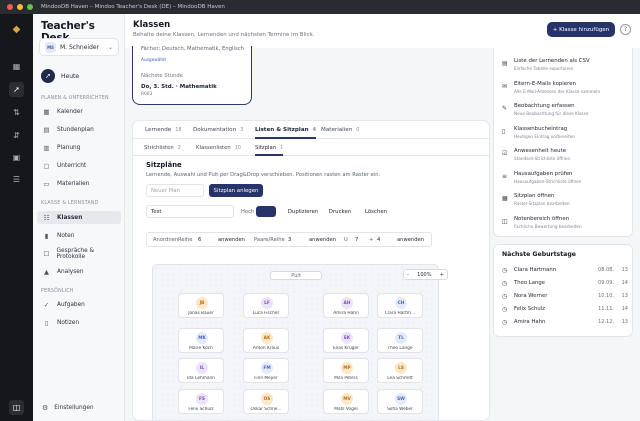 The height and width of the screenshot is (421, 640). What do you see at coordinates (266, 313) in the screenshot?
I see `student-name: Luca Fischer` at bounding box center [266, 313].